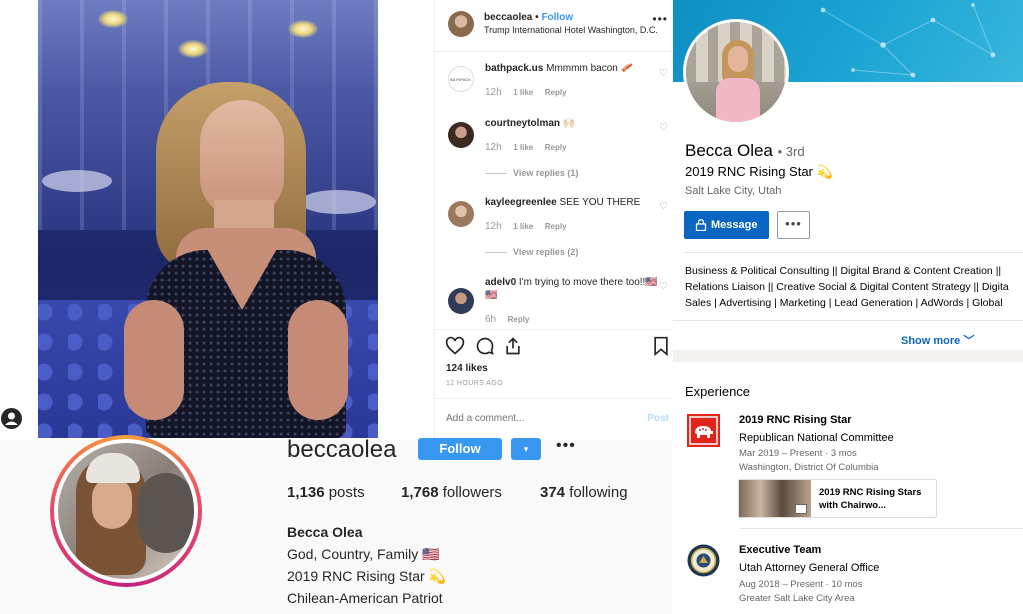  I want to click on post-comment-button: Post, so click(658, 418).